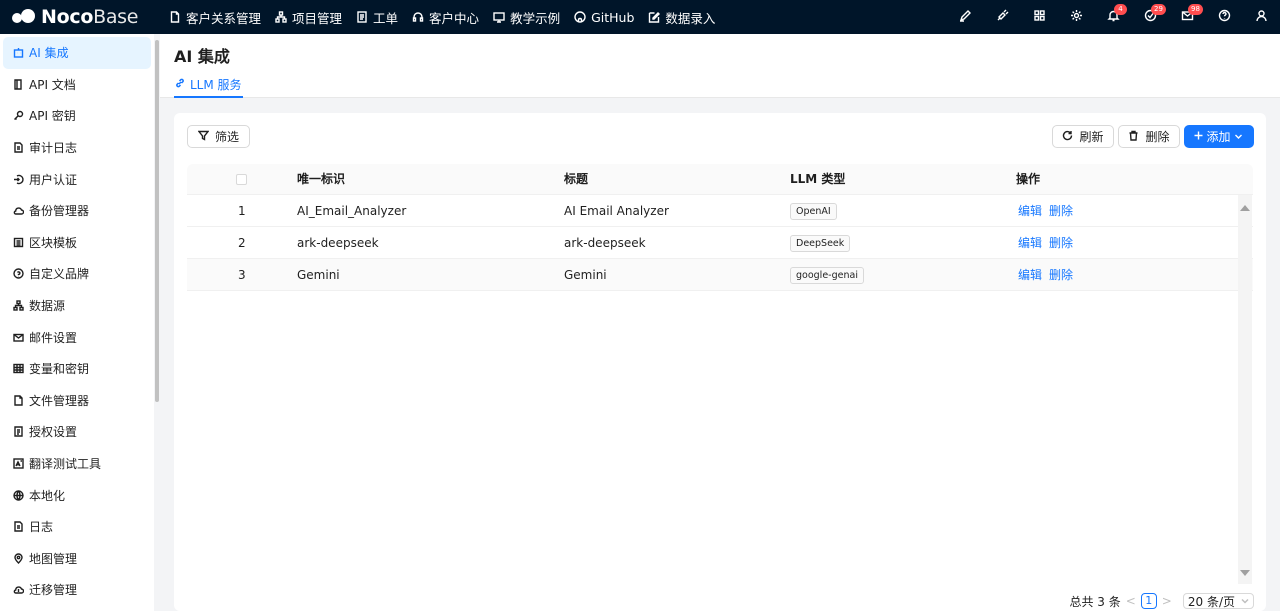 The image size is (1280, 611). Describe the element at coordinates (208, 85) in the screenshot. I see `tab-llm-services: LLM 服务` at that location.